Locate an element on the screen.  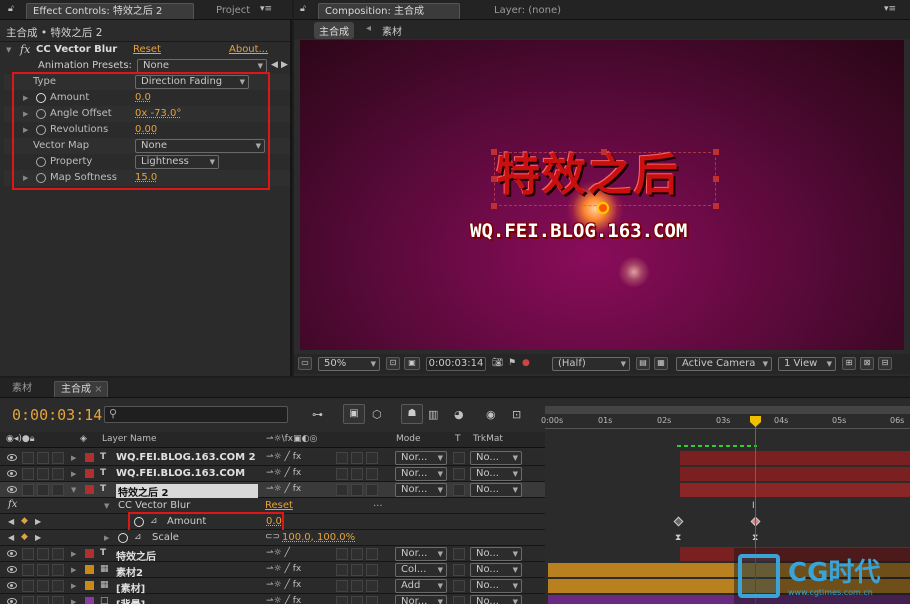
time-ruler: 0:00s 01s 02s 03s 04s 05s 06s is located at coordinates (725, 425).